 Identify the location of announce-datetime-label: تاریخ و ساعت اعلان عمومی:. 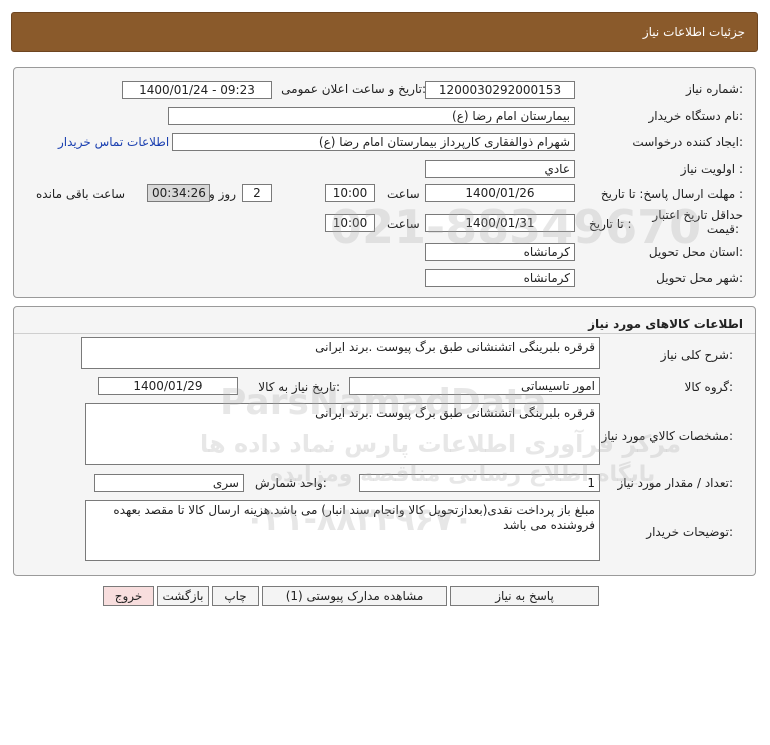
(353, 89).